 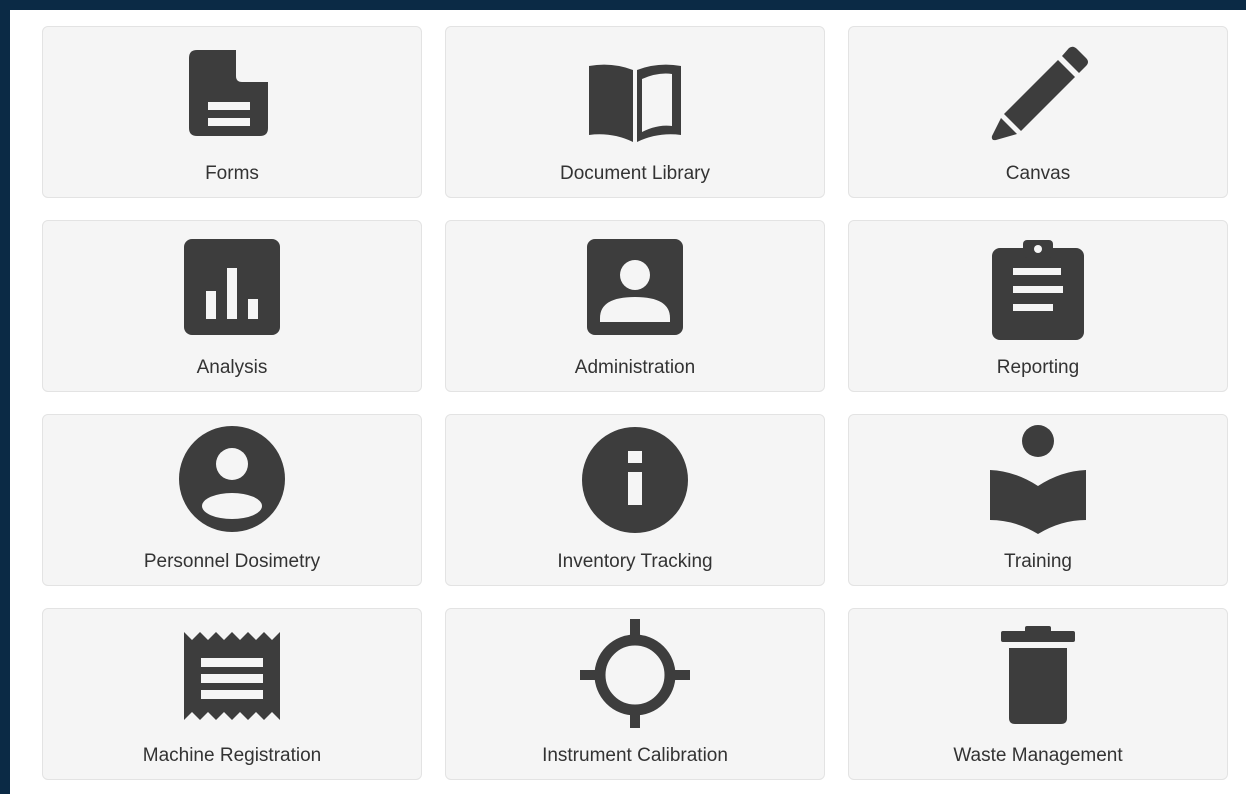 What do you see at coordinates (635, 173) in the screenshot?
I see `document-library-label: Document Library` at bounding box center [635, 173].